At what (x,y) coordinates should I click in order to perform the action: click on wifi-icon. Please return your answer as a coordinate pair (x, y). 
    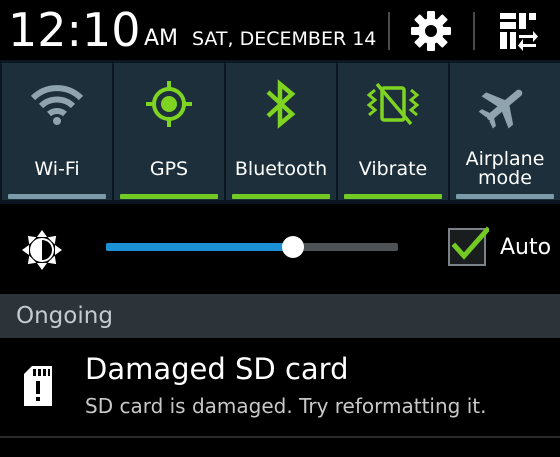
    Looking at the image, I should click on (57, 105).